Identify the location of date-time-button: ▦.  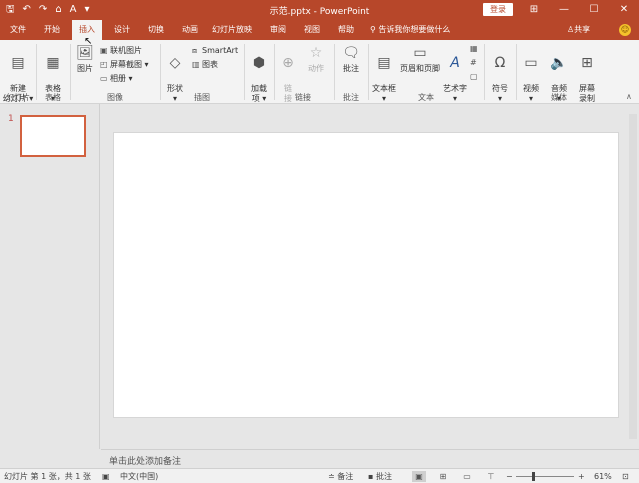
(475, 49).